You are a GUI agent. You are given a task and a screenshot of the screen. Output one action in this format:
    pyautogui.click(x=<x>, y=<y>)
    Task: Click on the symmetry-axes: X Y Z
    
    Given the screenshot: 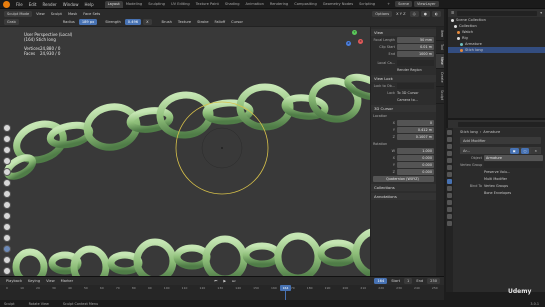 What is the action you would take?
    pyautogui.click(x=400, y=14)
    